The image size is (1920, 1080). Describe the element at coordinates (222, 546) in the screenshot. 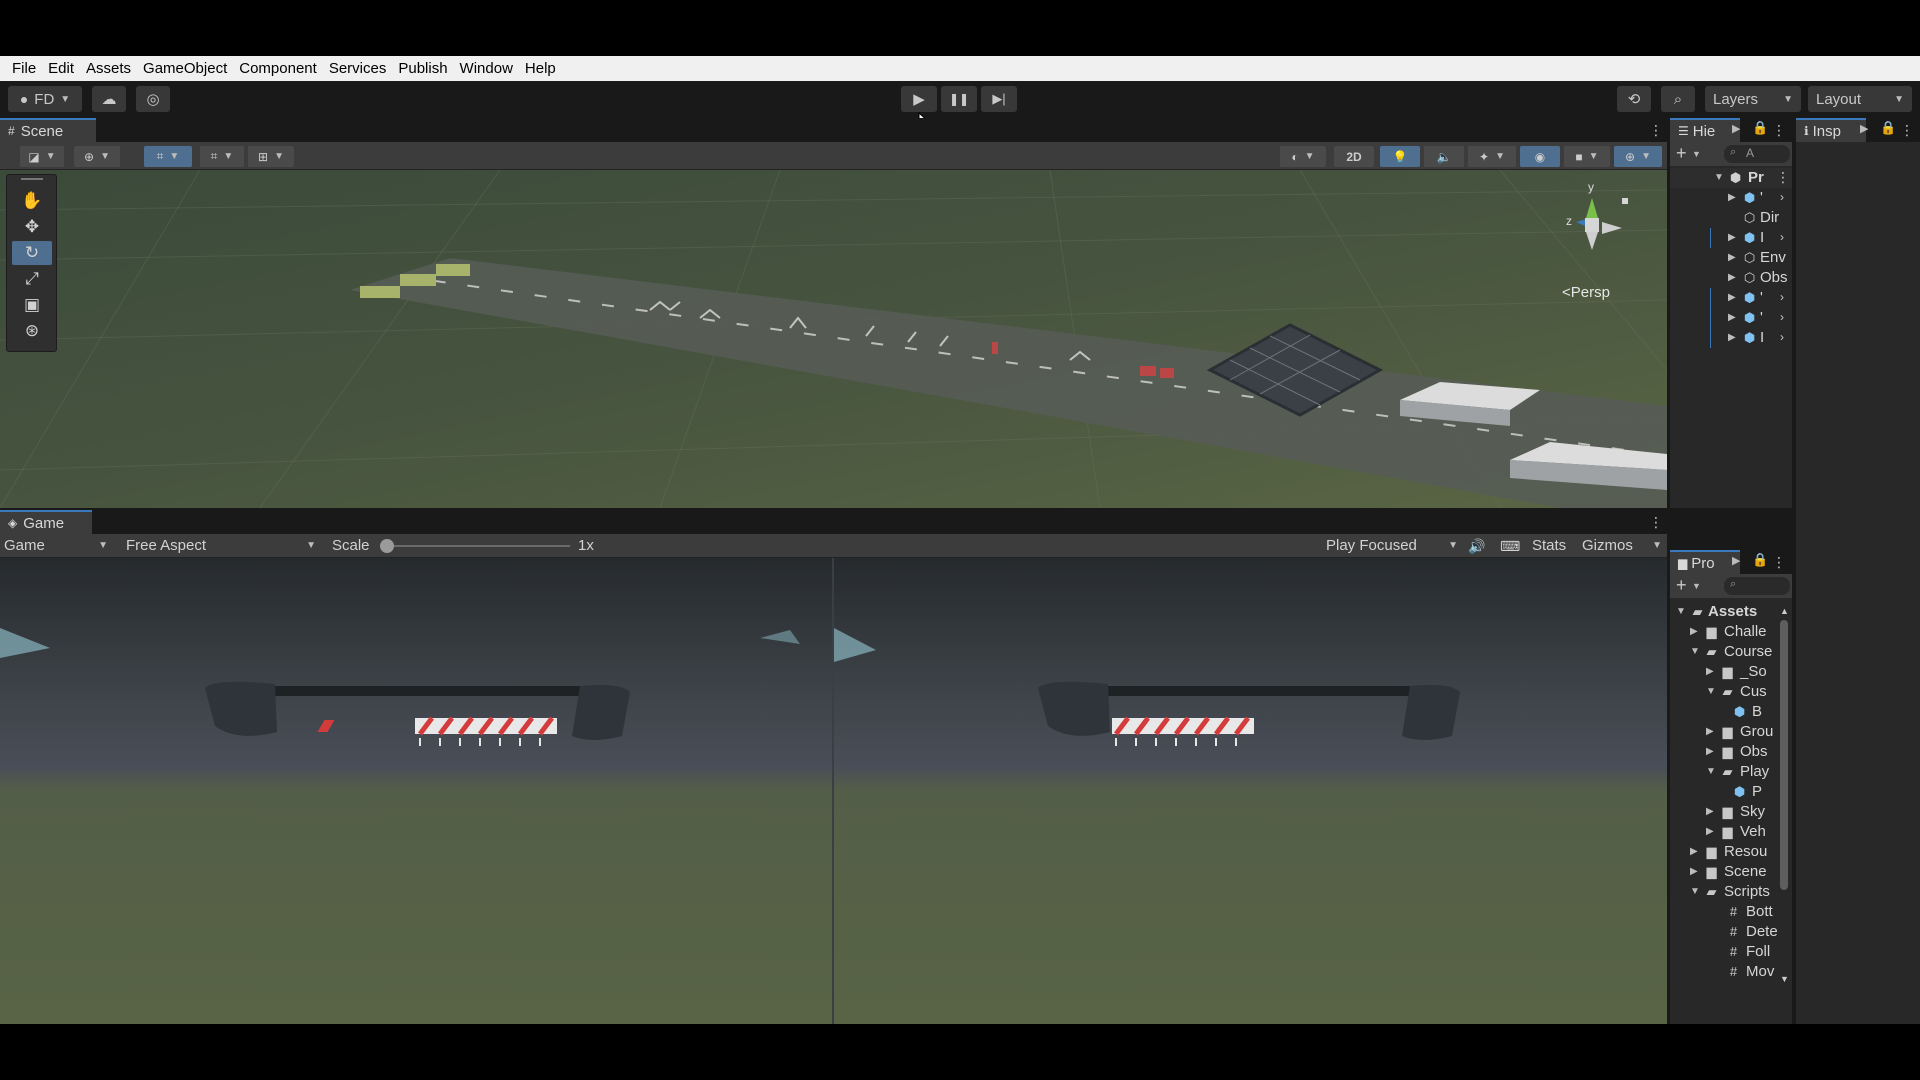

I see `aspect-dropdown: Free Aspect ▼` at that location.